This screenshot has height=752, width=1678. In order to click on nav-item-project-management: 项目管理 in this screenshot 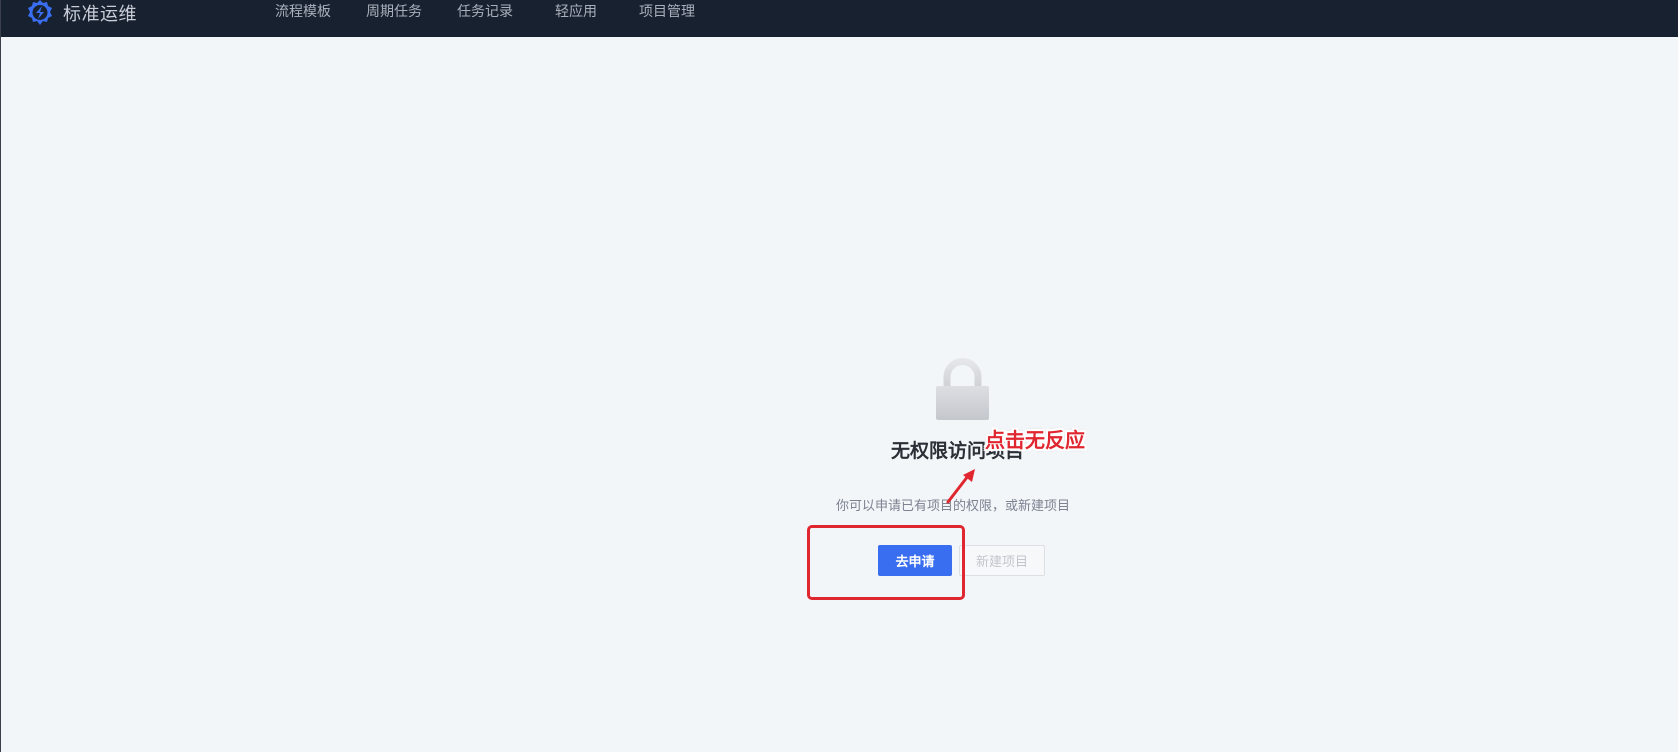, I will do `click(667, 12)`.